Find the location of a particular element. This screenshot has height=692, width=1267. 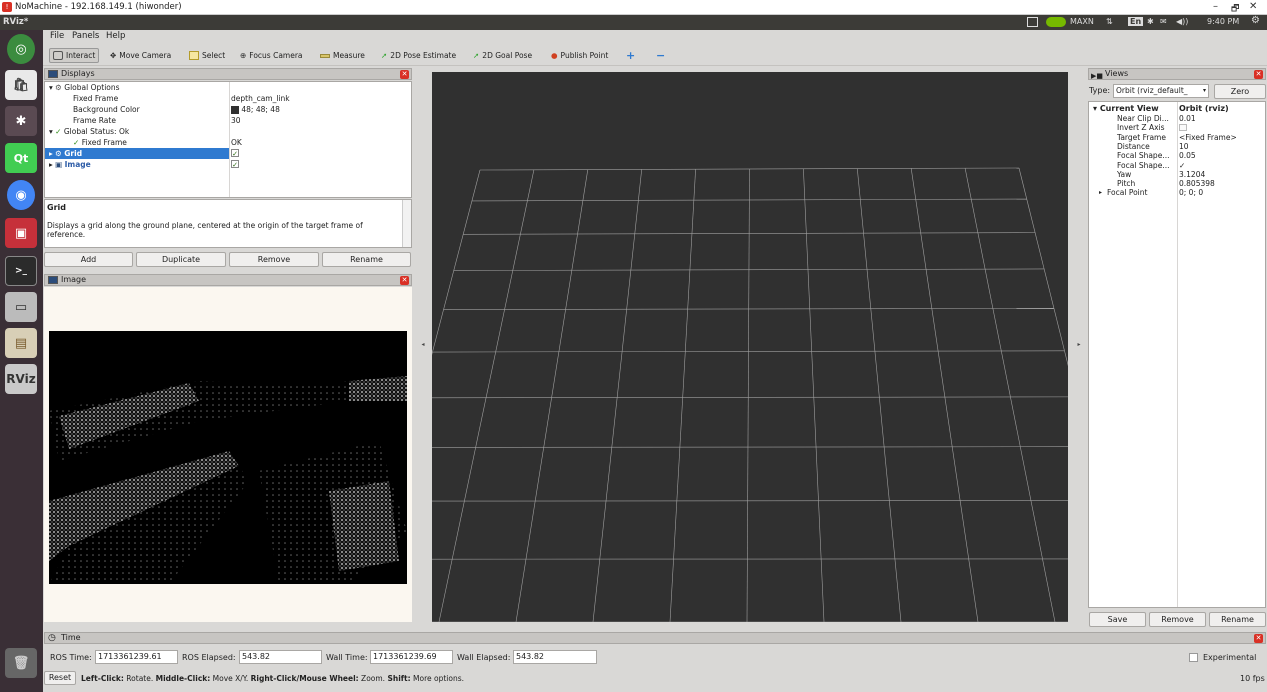

tray-app-icon is located at coordinates (1032, 22).